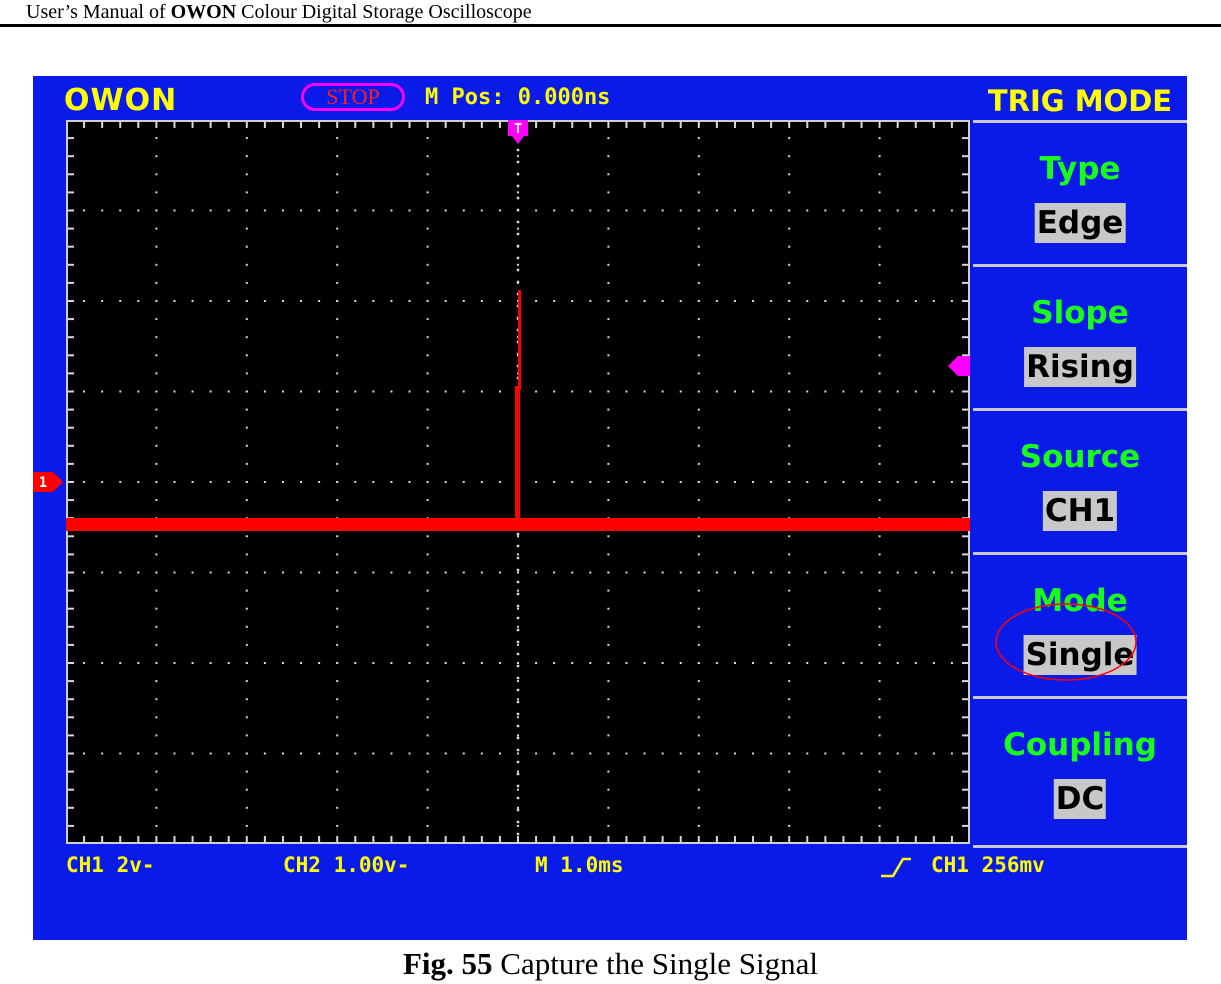 This screenshot has width=1221, height=984. I want to click on rising-edge-icon, so click(896, 867).